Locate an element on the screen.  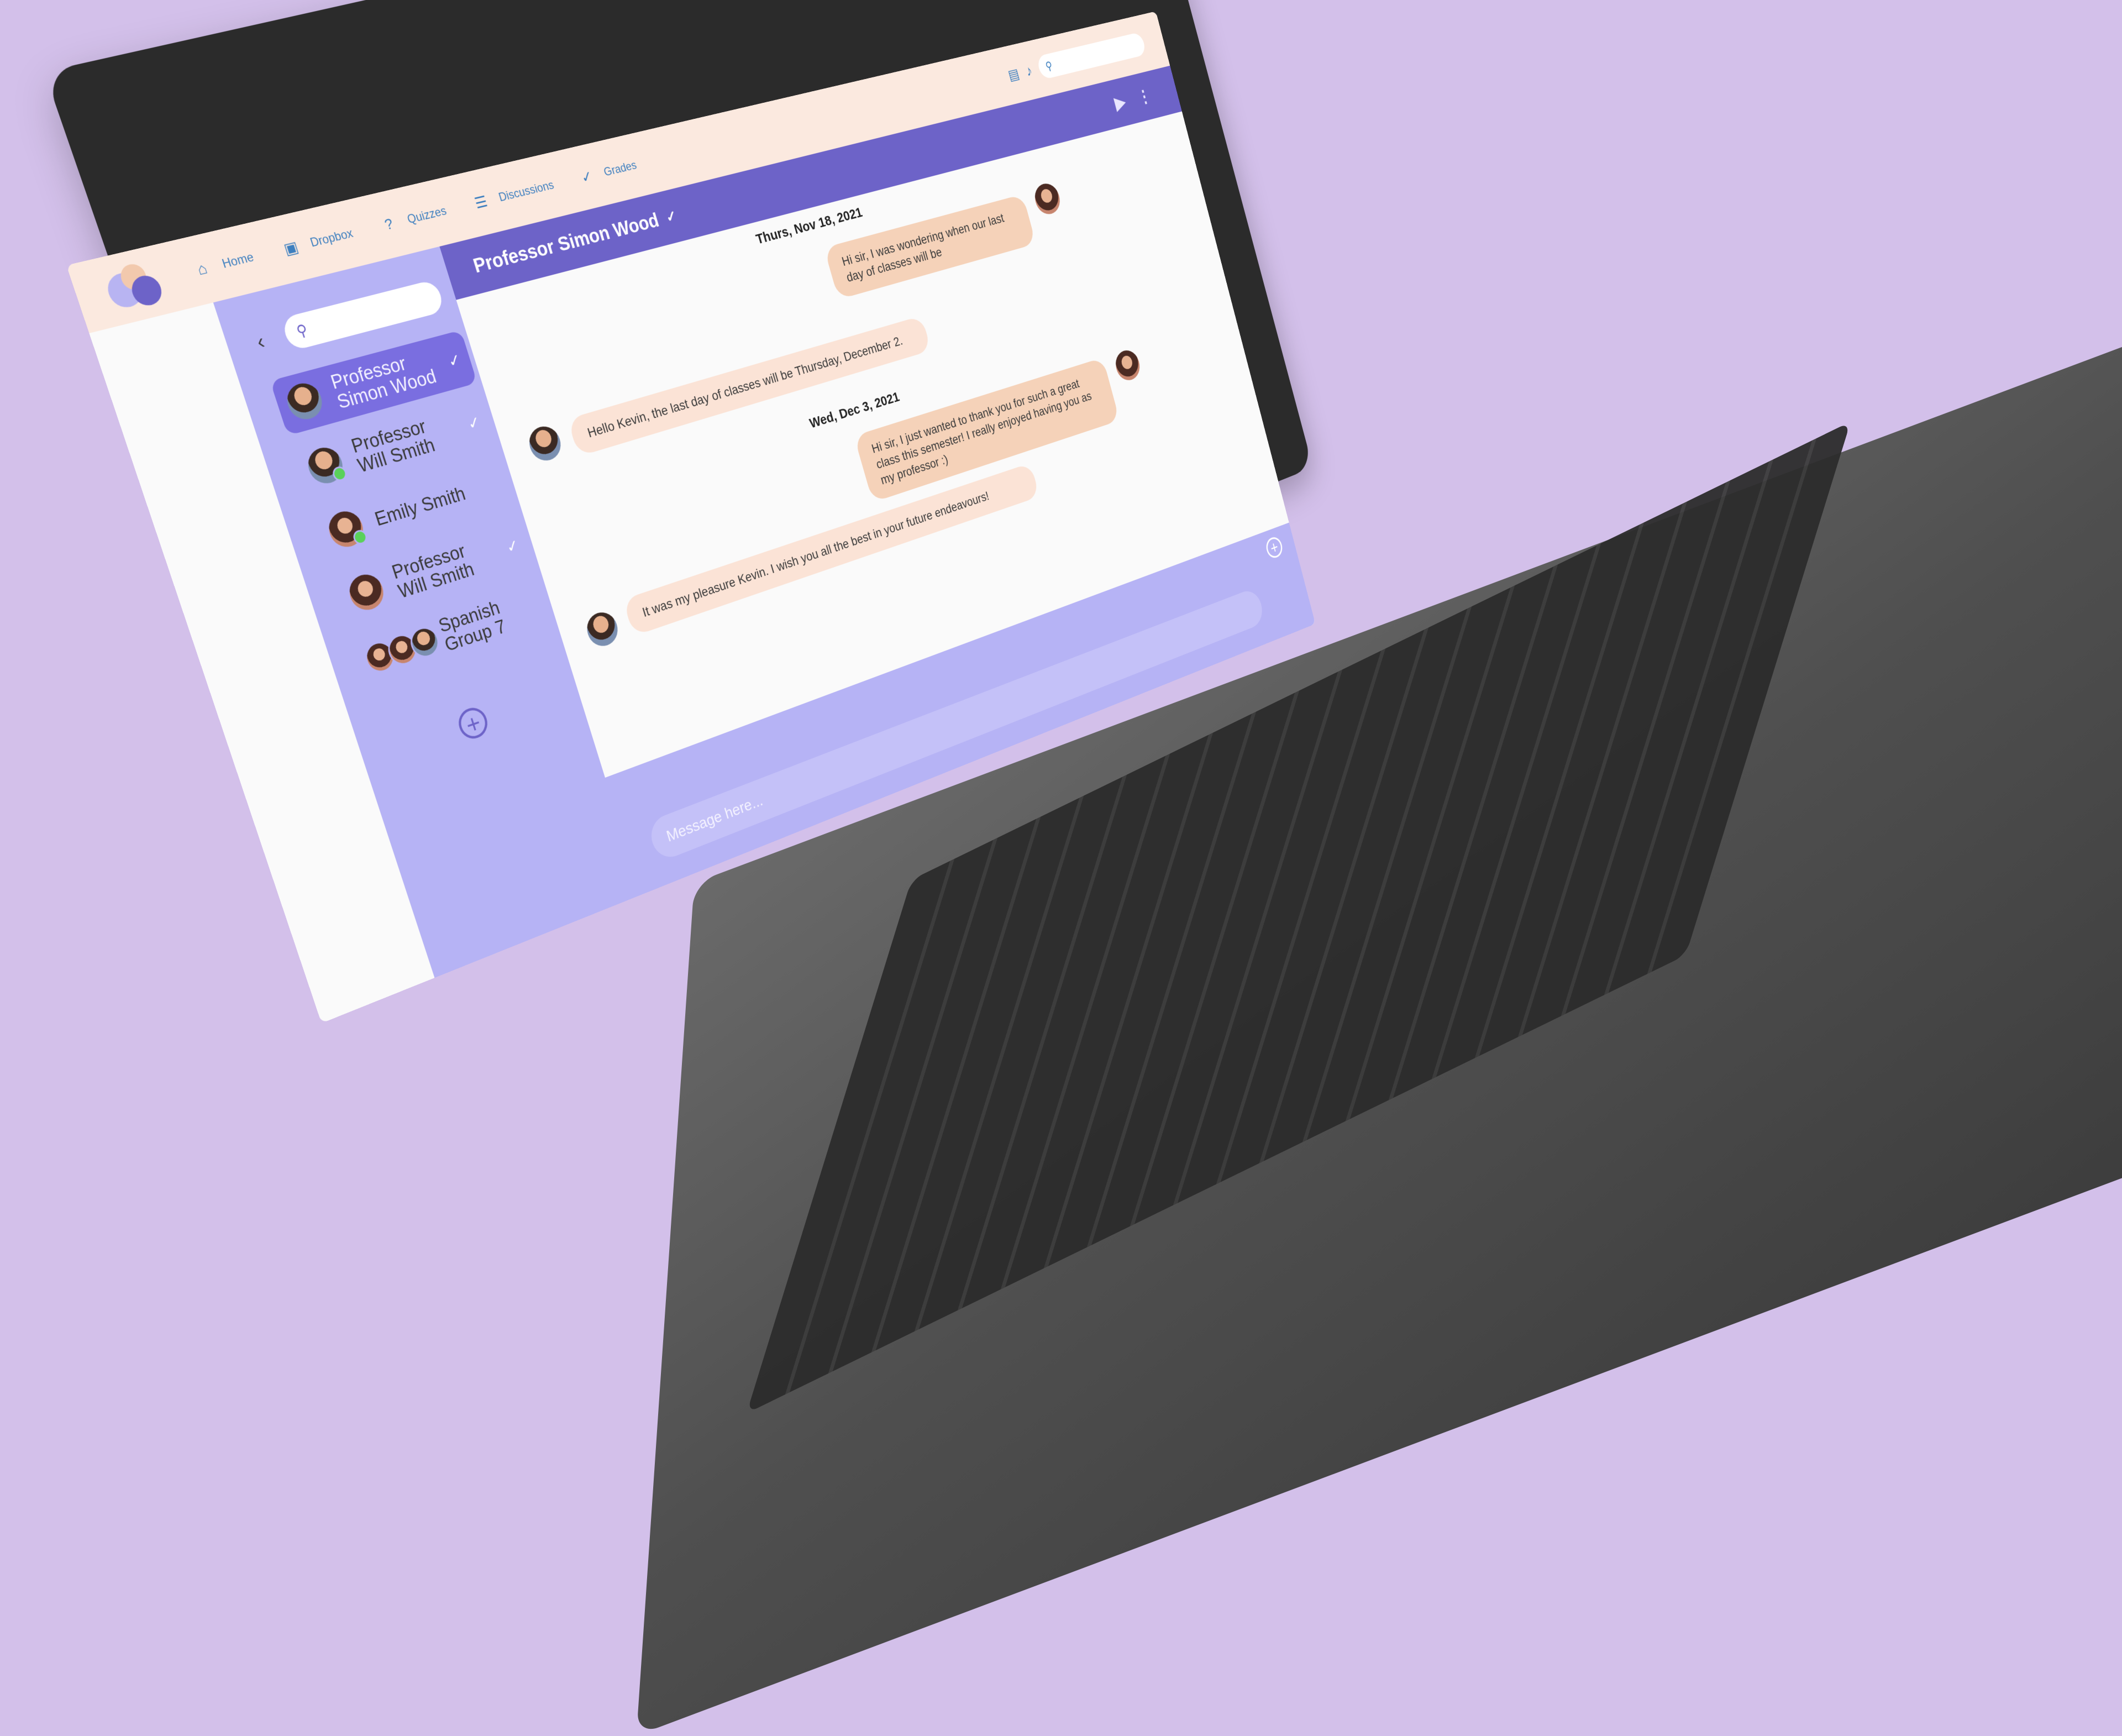
nav-grades: ✓ Grades is located at coordinates (607, 172).